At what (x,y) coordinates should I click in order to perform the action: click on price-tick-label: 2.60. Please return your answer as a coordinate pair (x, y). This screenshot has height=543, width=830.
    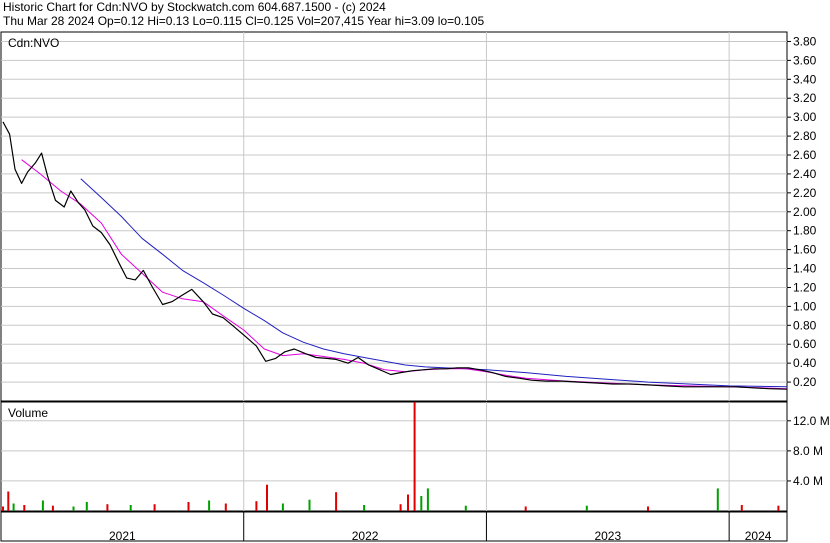
    Looking at the image, I should click on (805, 155).